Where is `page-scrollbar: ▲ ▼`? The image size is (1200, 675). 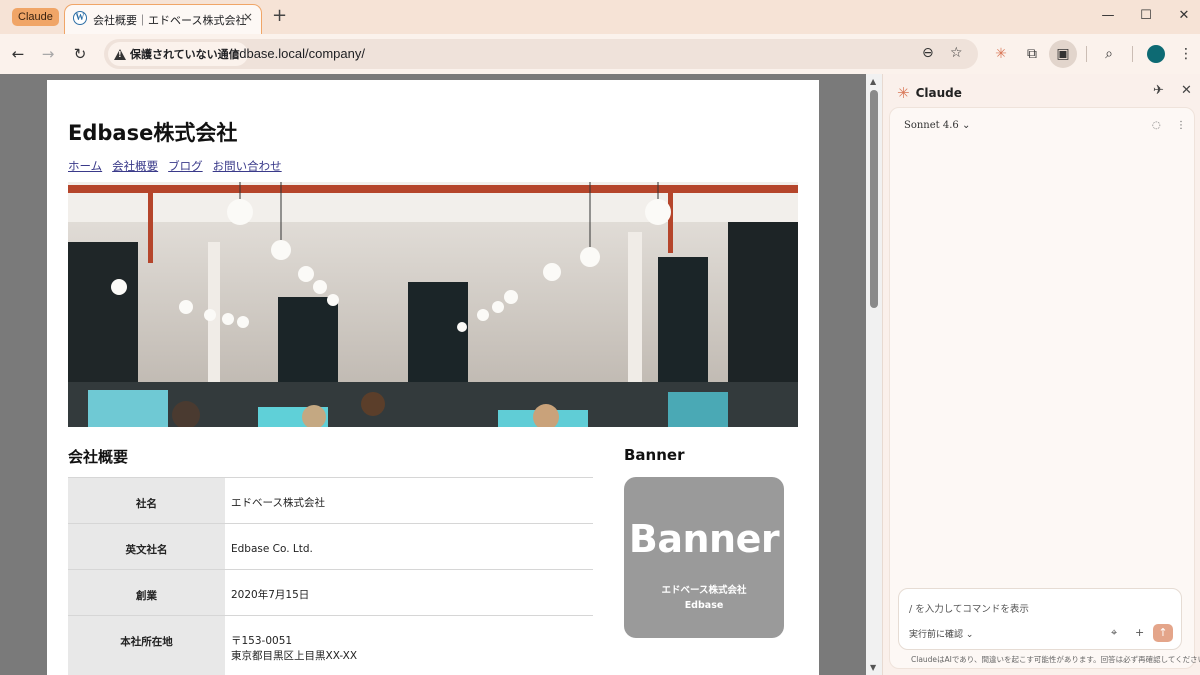
page-scrollbar: ▲ ▼ is located at coordinates (874, 374).